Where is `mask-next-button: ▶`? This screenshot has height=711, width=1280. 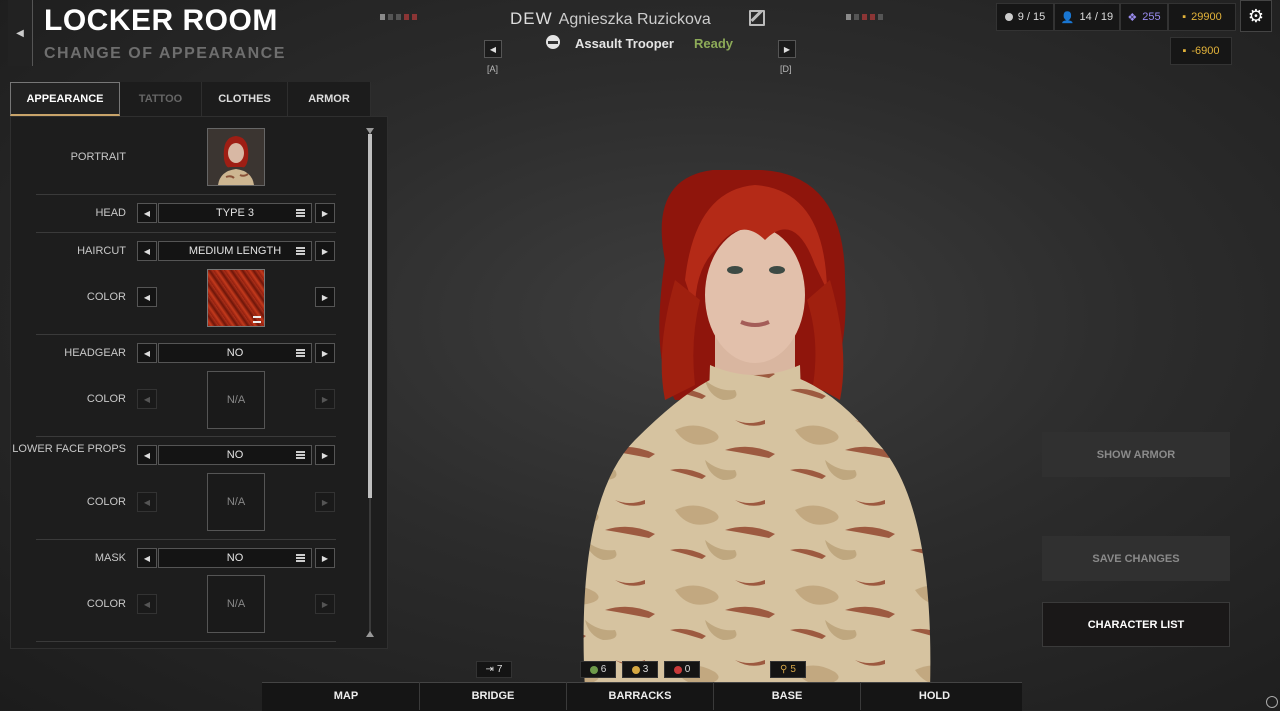 mask-next-button: ▶ is located at coordinates (325, 558).